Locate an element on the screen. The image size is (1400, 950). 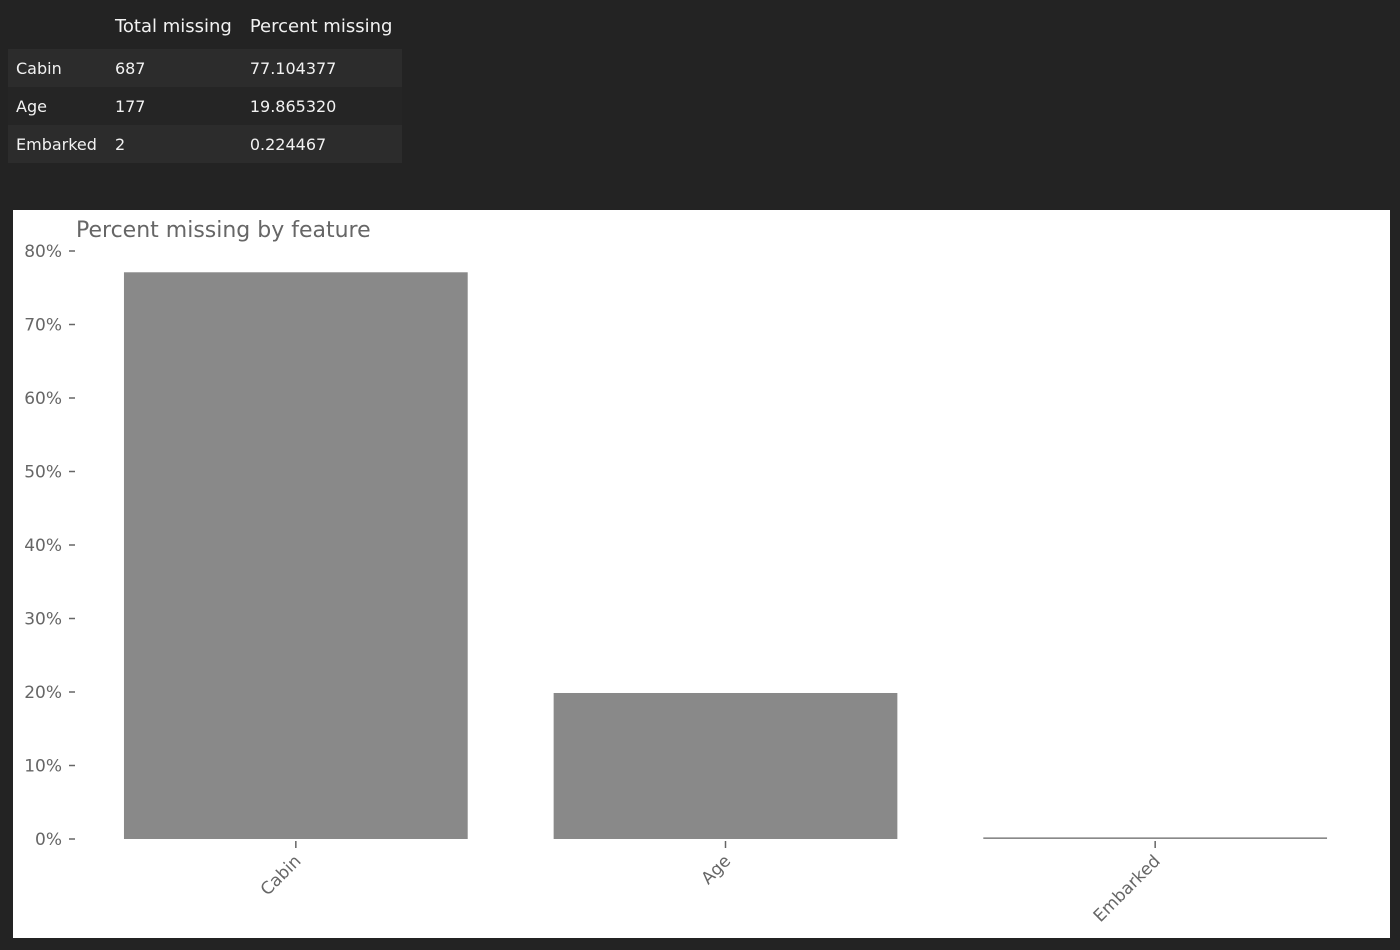
row-index: Age is located at coordinates (57, 106).